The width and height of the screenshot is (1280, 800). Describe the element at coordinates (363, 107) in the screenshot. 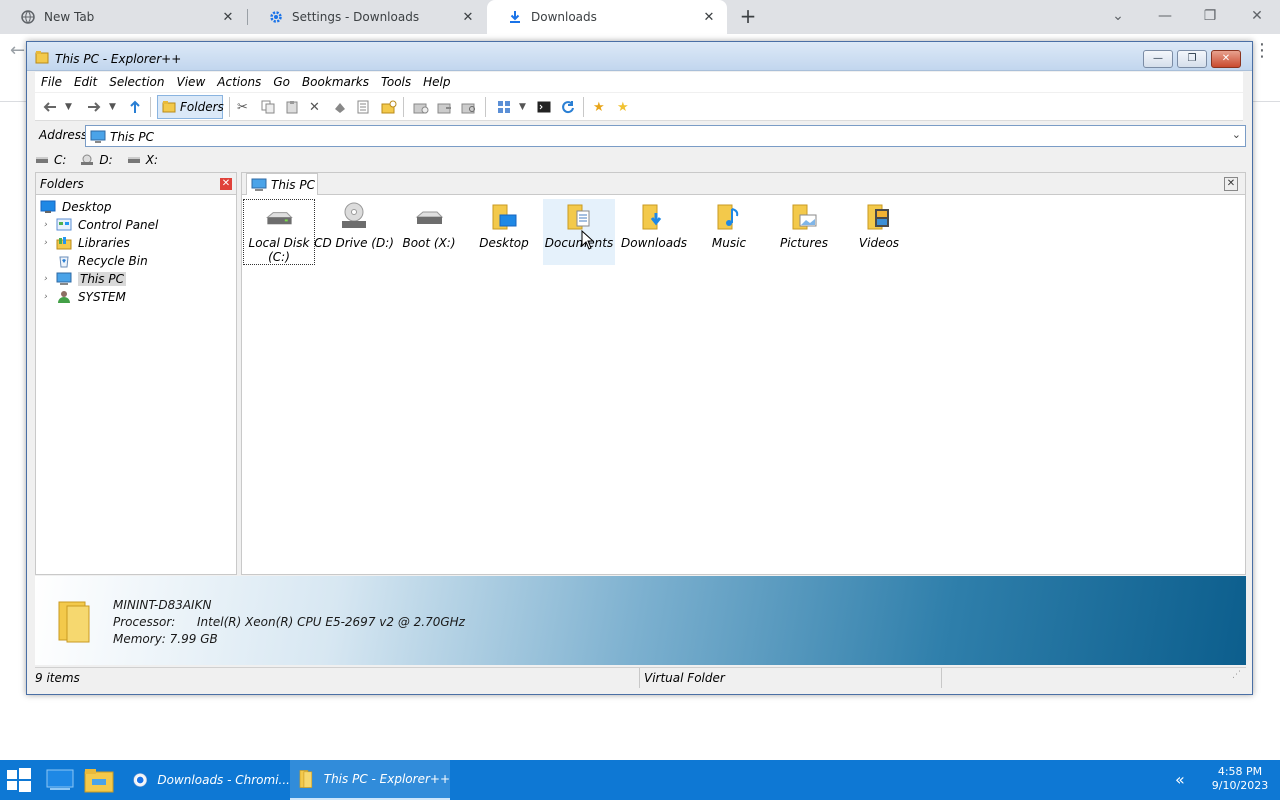

I see `properties-icon` at that location.